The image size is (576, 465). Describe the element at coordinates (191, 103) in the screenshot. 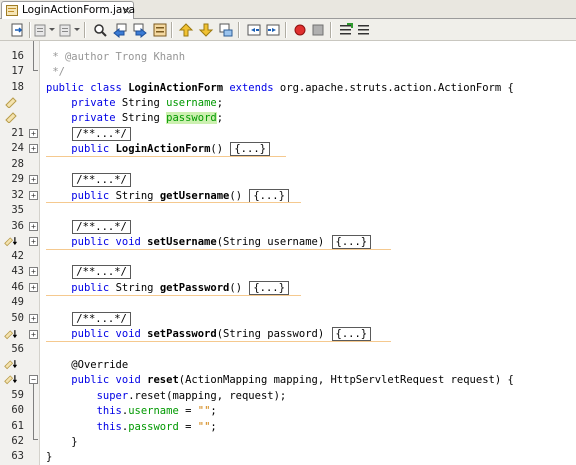

I see `field-name: username` at that location.